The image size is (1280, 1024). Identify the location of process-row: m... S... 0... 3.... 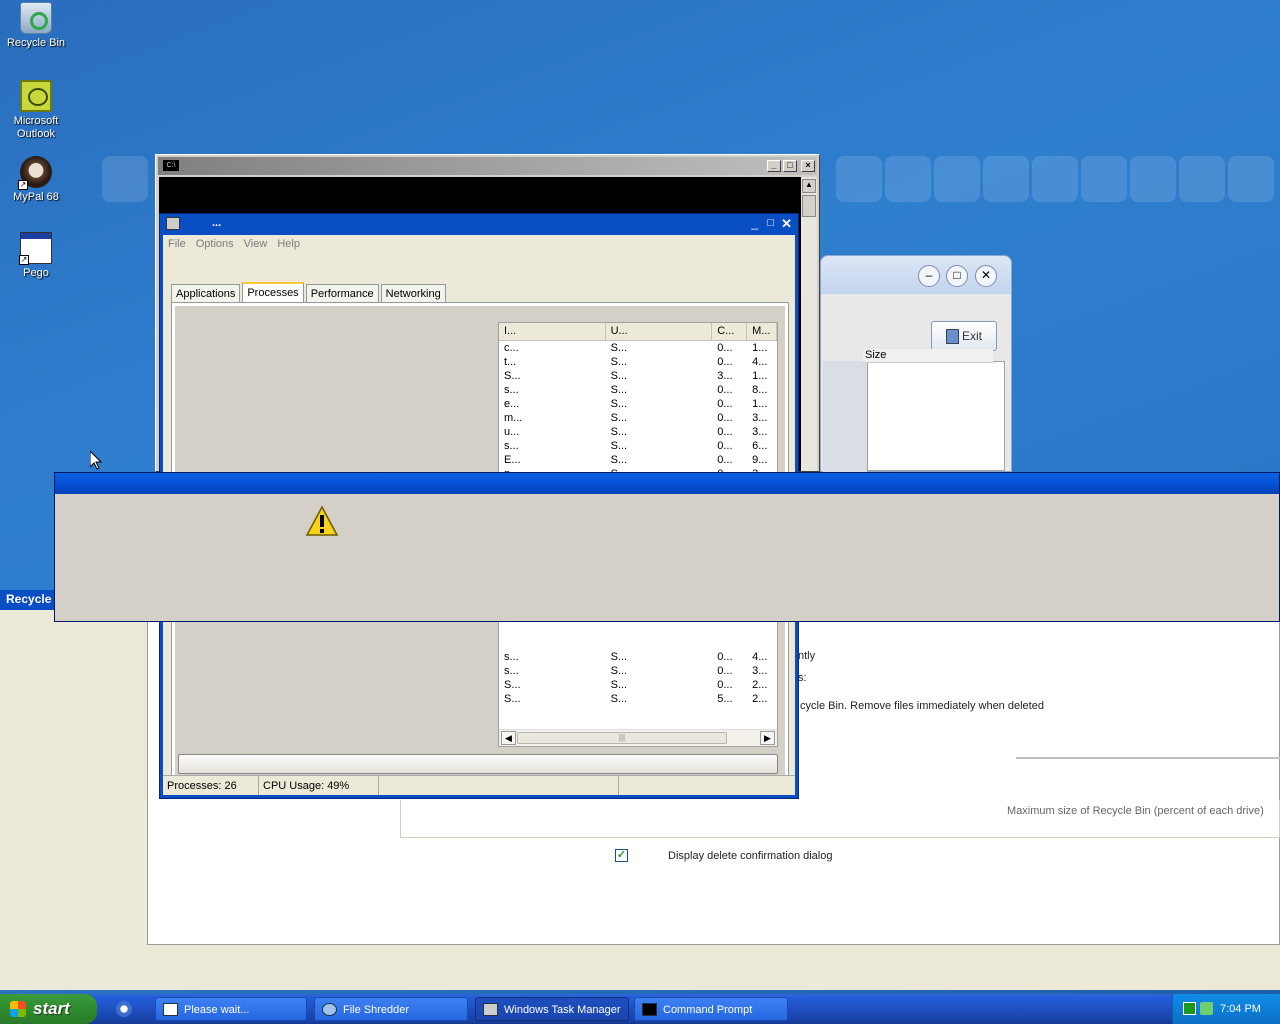
(638, 418).